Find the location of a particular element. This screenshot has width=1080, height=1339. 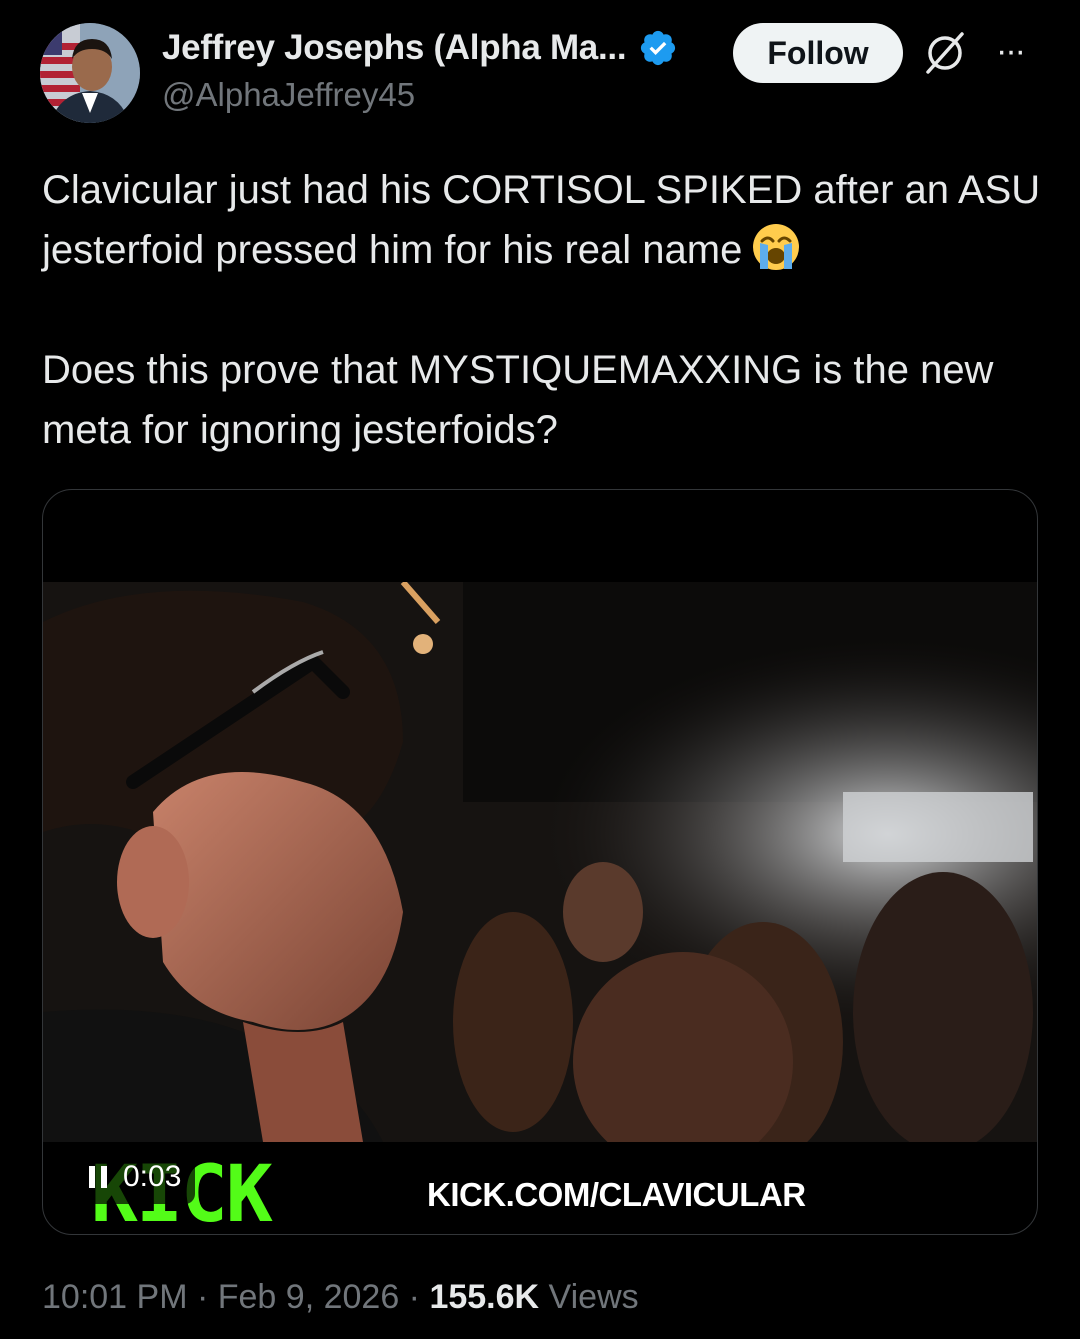

pause-icon is located at coordinates (98, 1177).